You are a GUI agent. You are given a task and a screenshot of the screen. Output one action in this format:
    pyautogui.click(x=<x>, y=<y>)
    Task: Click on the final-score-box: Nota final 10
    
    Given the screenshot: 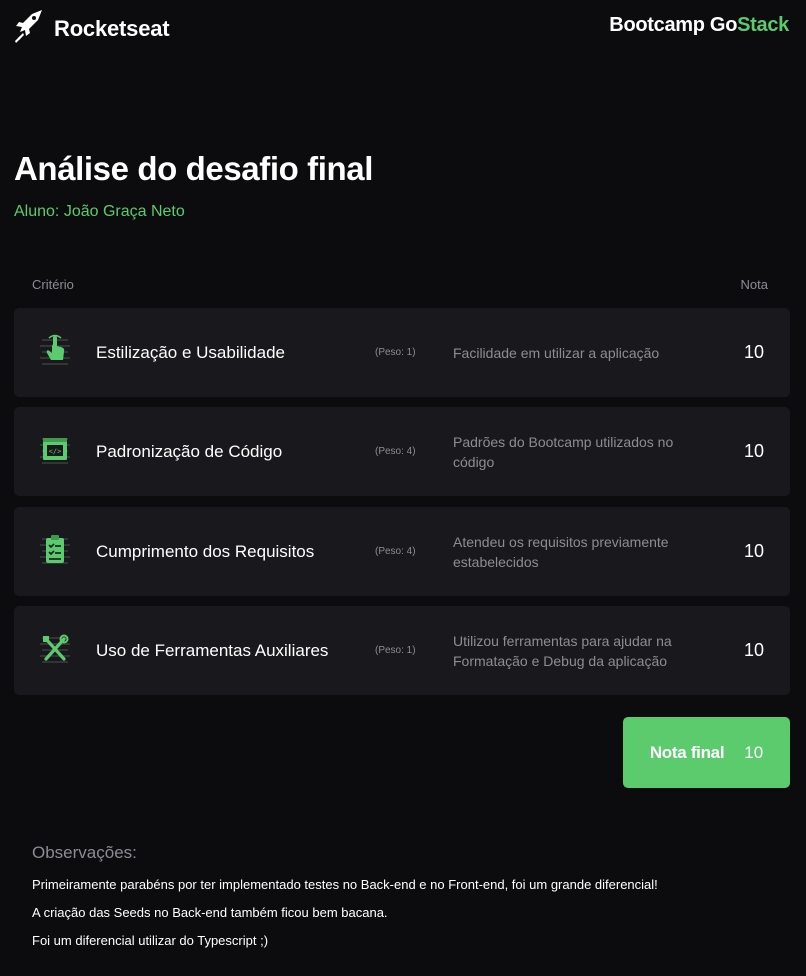 What is the action you would take?
    pyautogui.click(x=706, y=752)
    